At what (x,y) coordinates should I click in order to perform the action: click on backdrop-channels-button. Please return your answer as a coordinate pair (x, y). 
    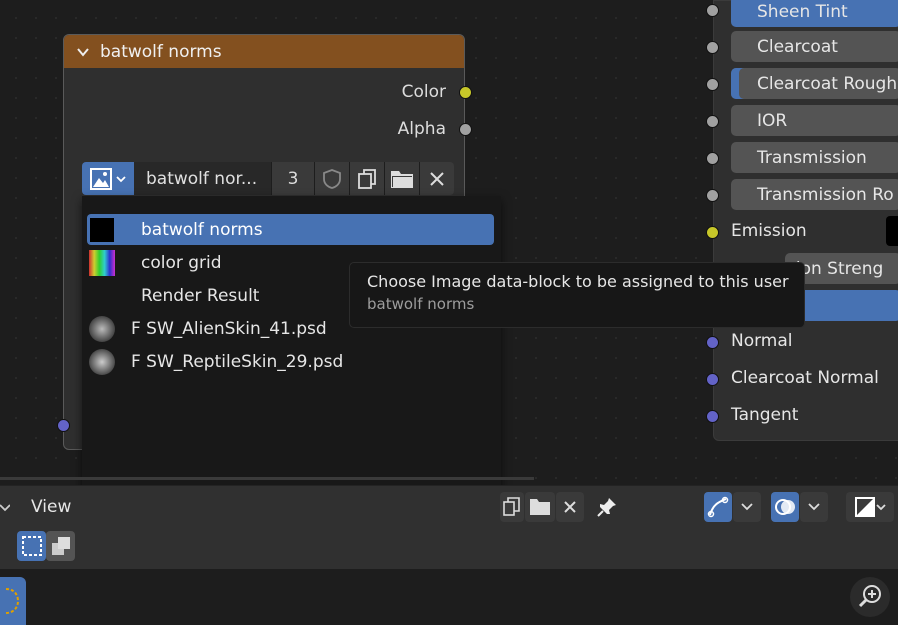
    Looking at the image, I should click on (870, 507).